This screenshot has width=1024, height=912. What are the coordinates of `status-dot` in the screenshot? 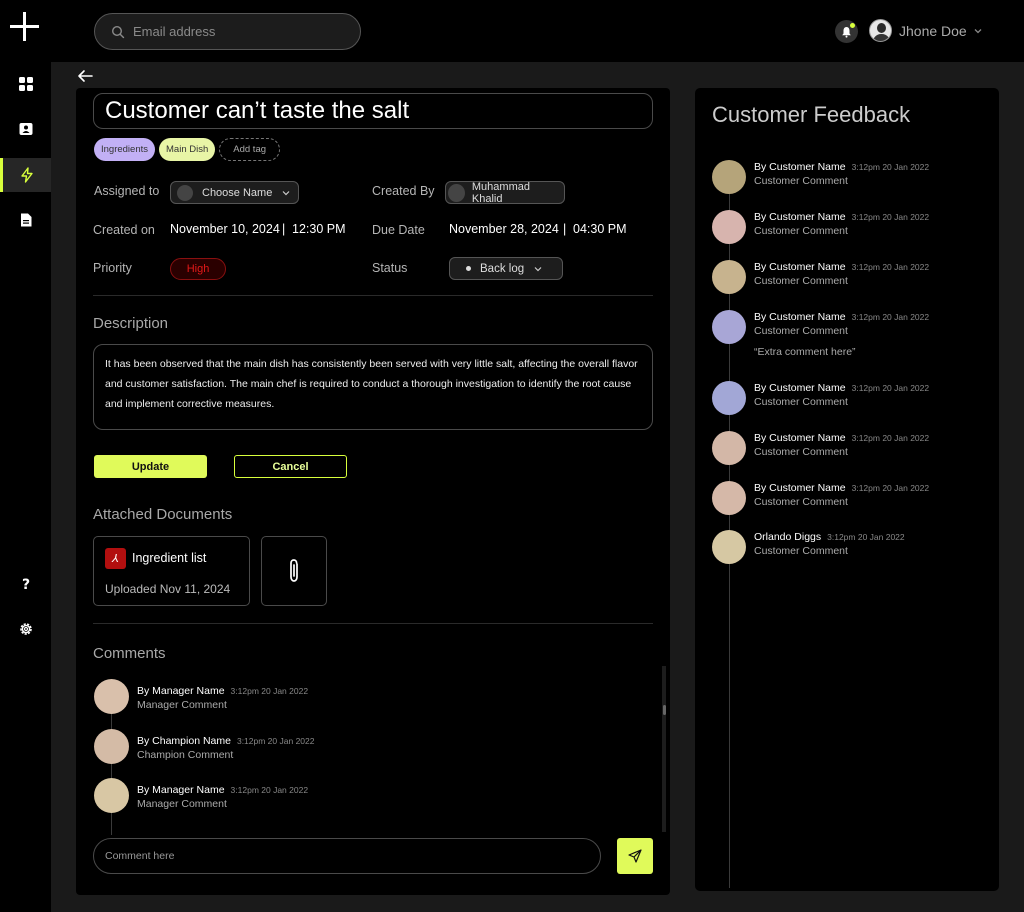 It's located at (468, 268).